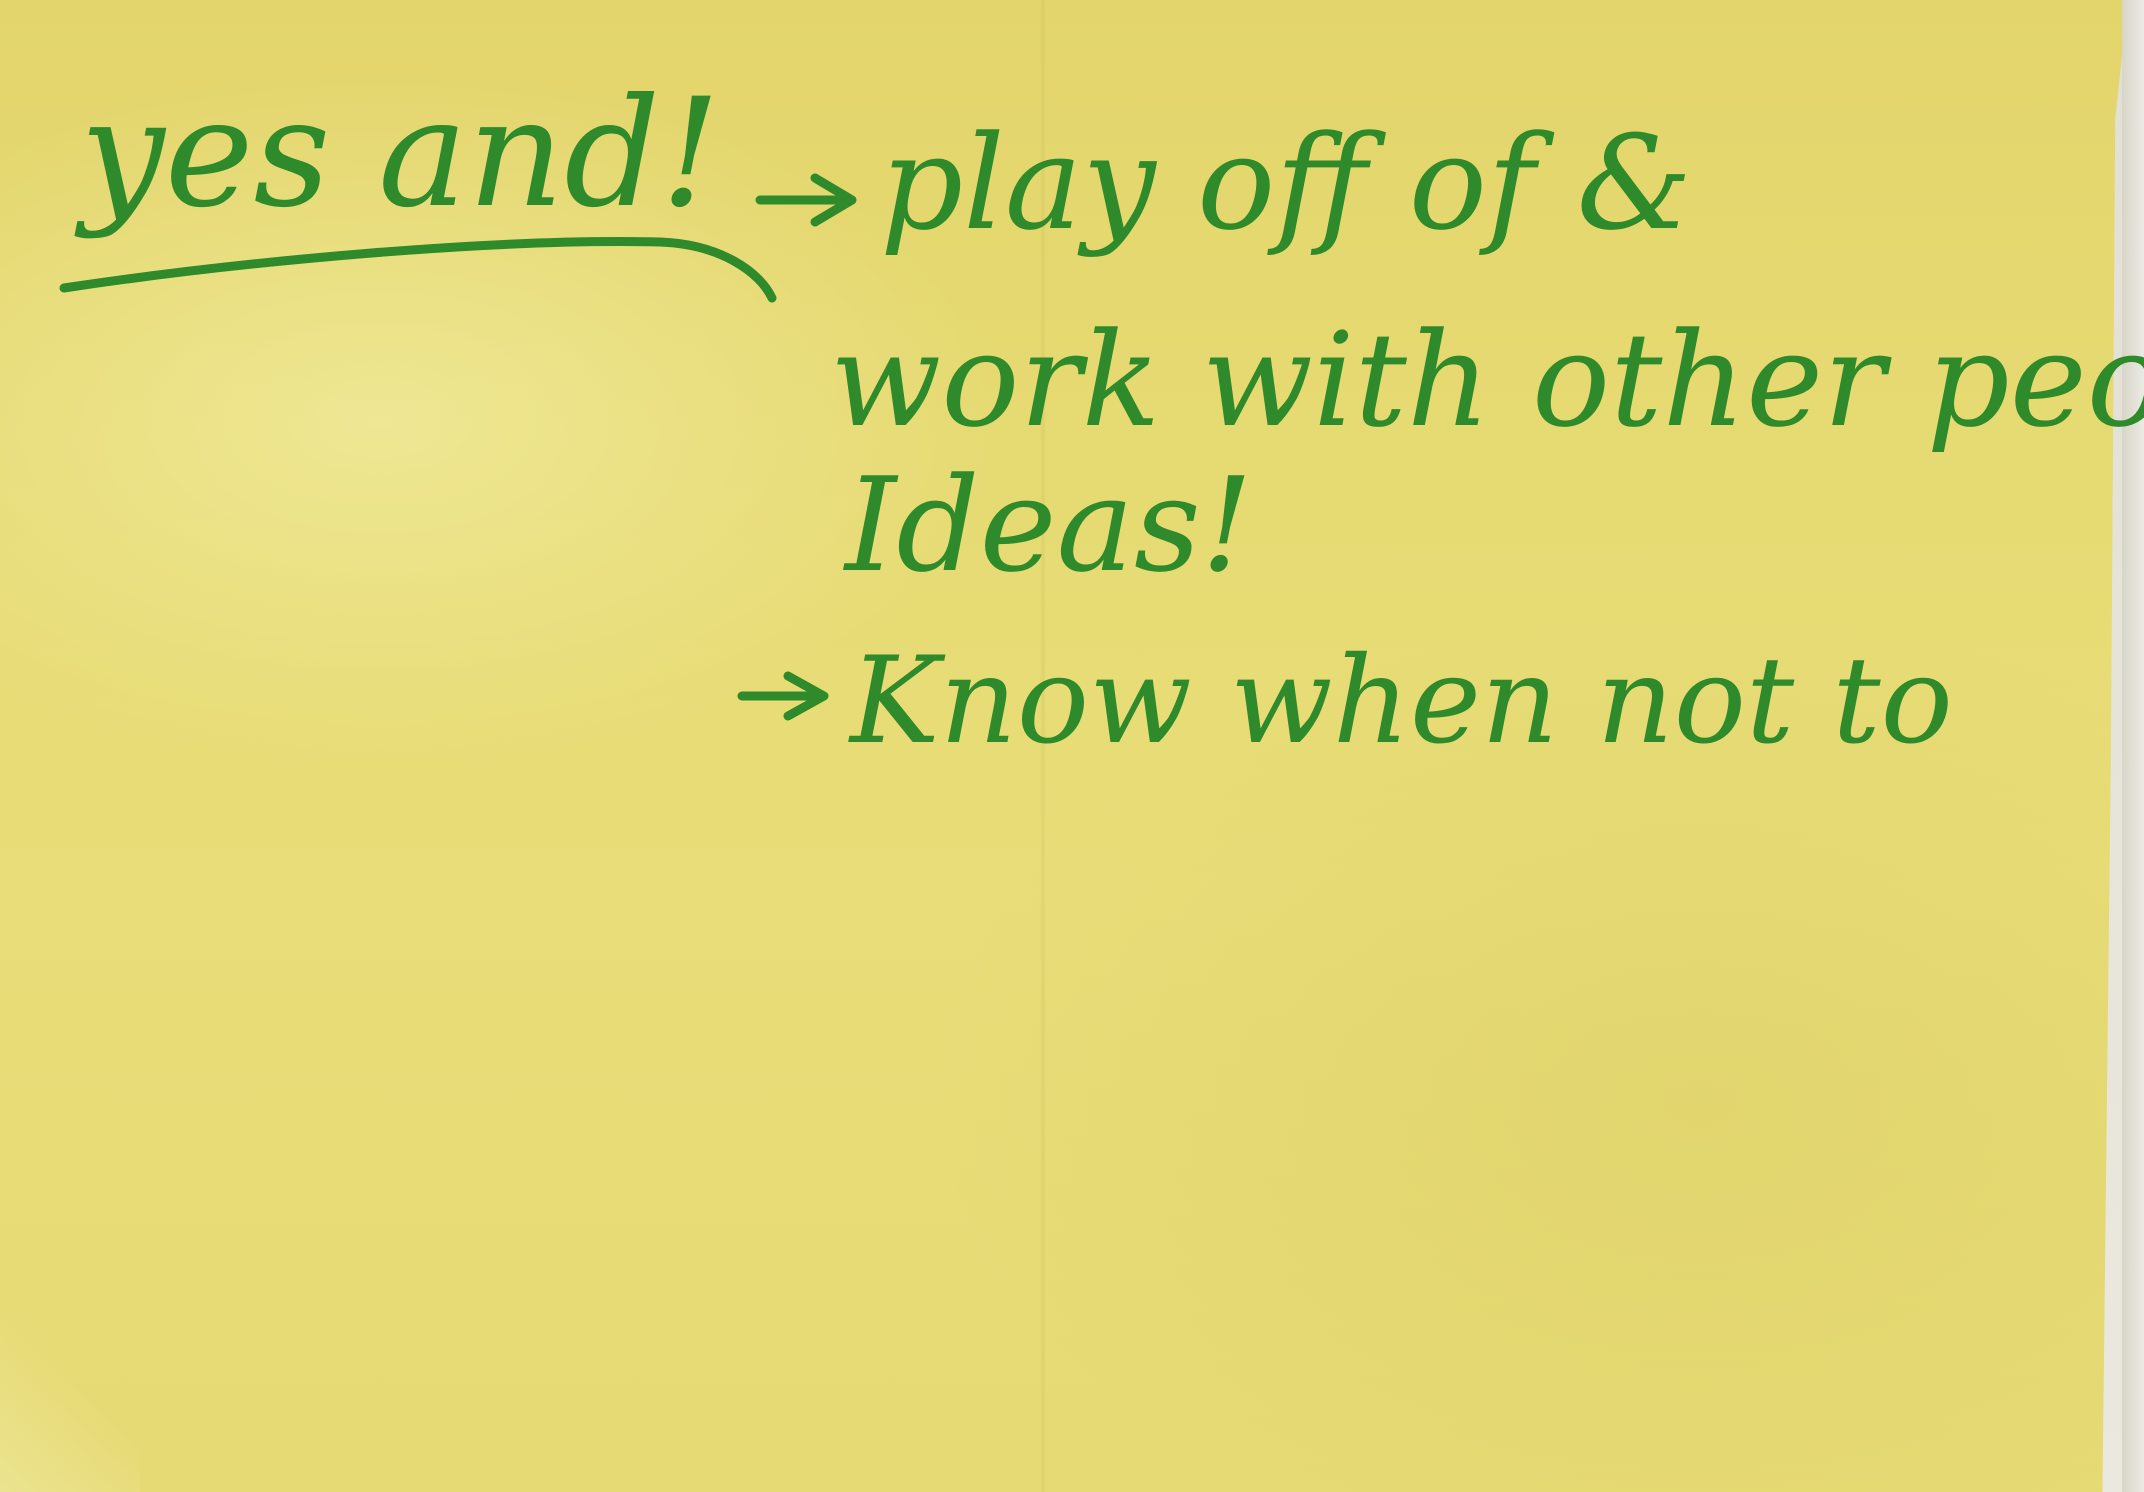 The height and width of the screenshot is (1492, 2144). Describe the element at coordinates (1048, 525) in the screenshot. I see `note-line-3: Ideas!` at that location.